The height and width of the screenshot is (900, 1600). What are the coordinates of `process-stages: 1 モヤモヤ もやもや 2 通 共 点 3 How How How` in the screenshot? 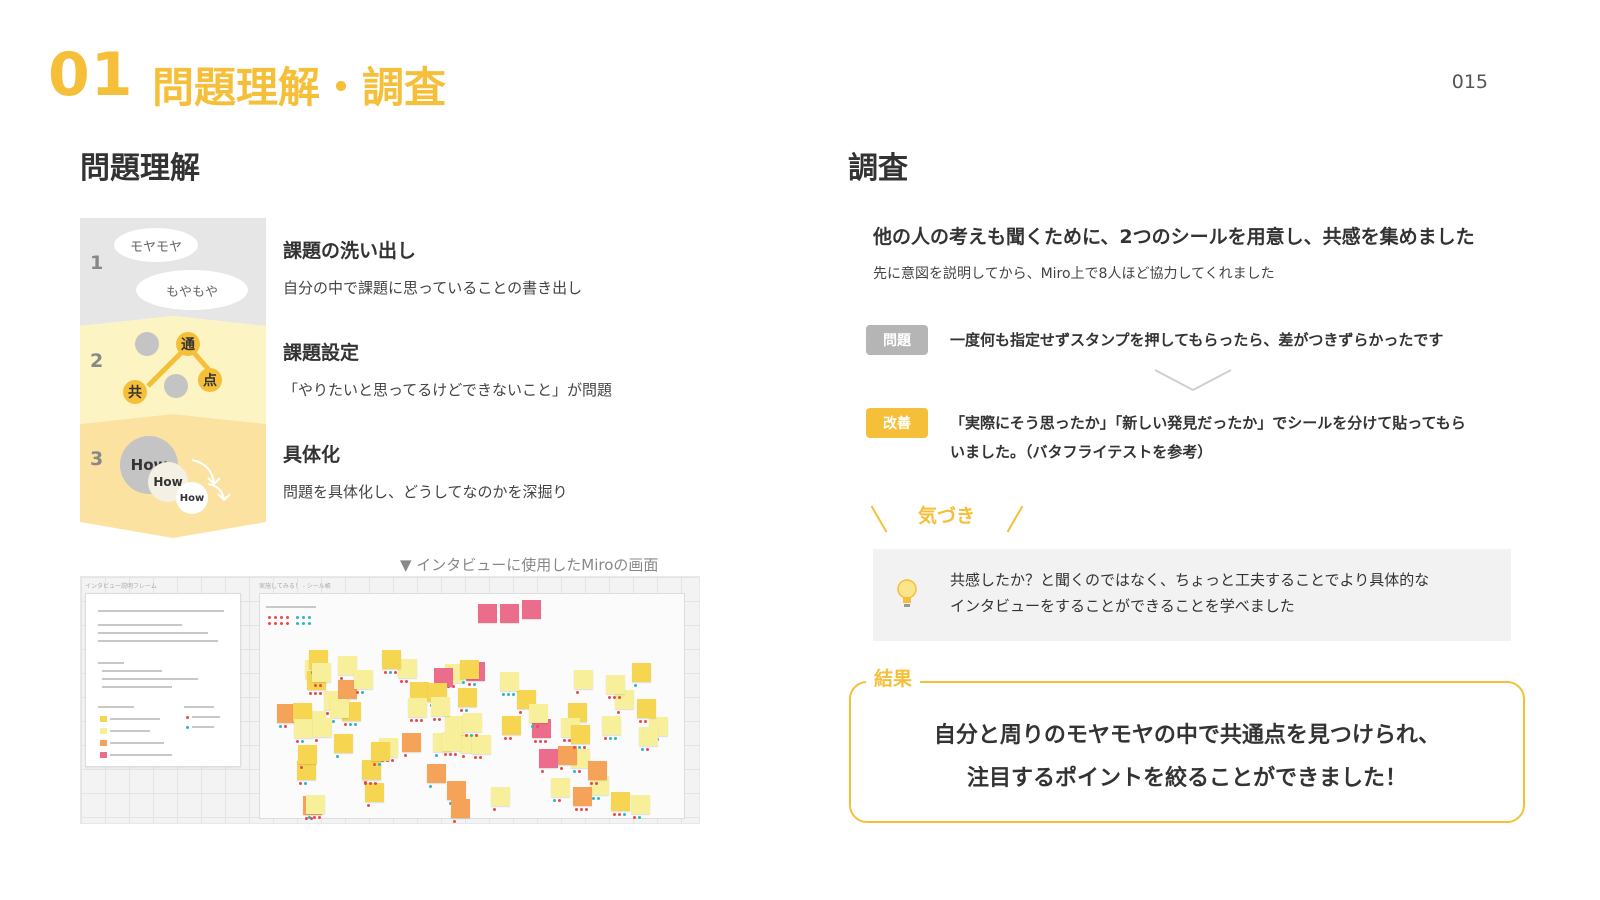 It's located at (173, 378).